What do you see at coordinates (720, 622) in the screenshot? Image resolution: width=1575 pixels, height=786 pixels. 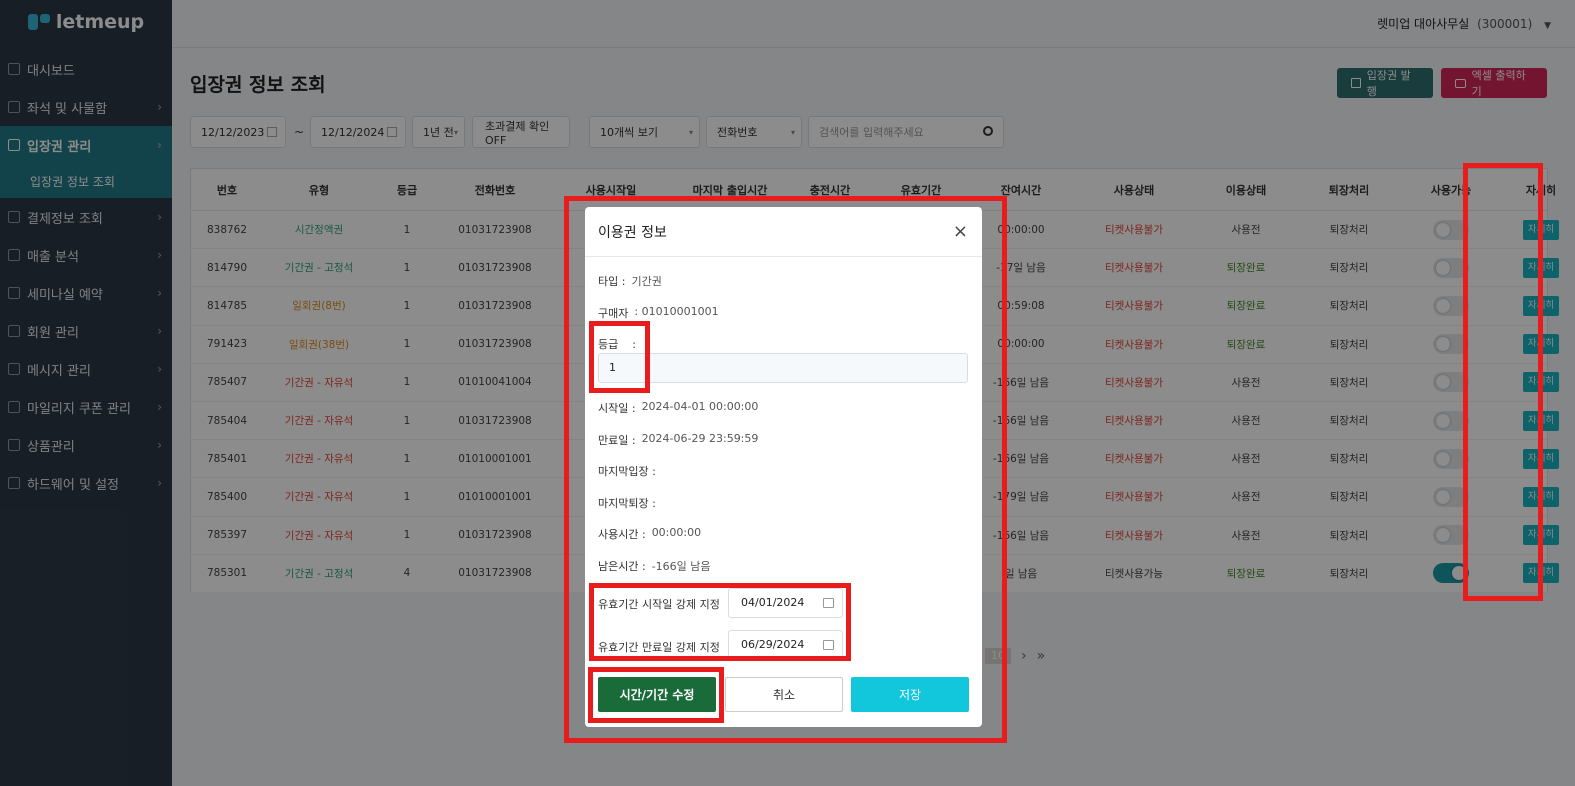 I see `force-date-highlight-box` at bounding box center [720, 622].